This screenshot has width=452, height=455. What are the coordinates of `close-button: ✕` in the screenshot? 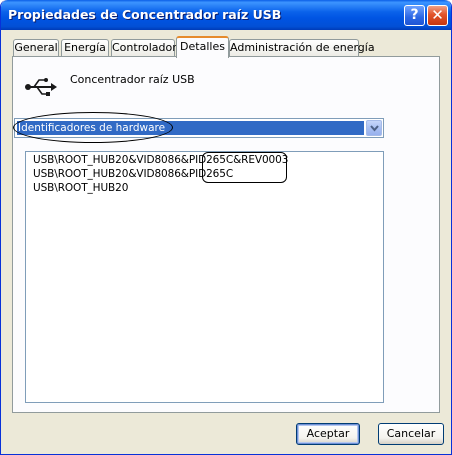 It's located at (437, 15).